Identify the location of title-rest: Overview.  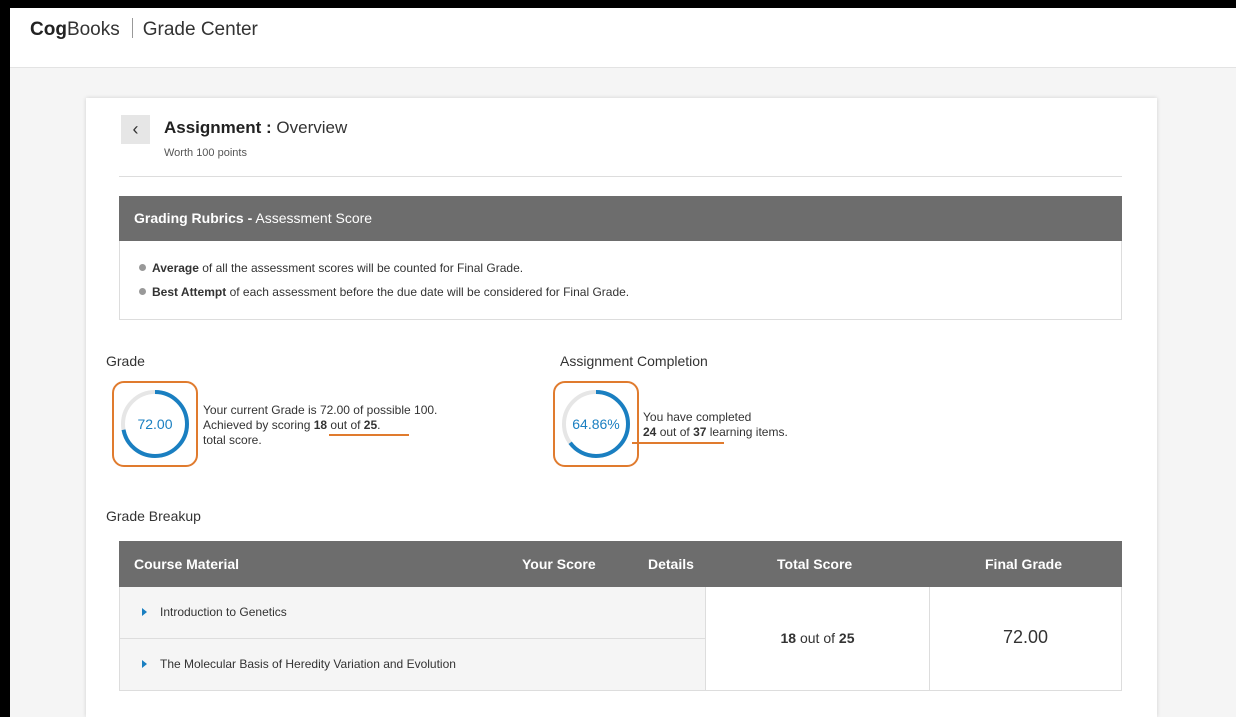
(309, 127).